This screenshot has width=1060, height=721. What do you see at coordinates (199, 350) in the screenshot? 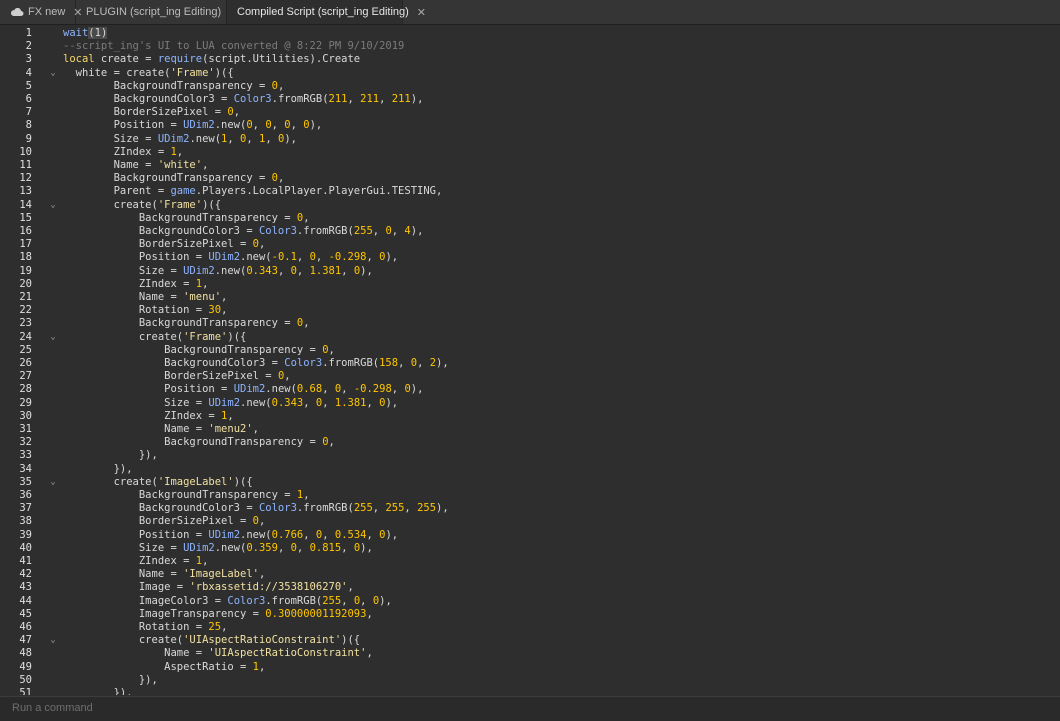
I see `code-text: BackgroundTransparency = 0,` at bounding box center [199, 350].